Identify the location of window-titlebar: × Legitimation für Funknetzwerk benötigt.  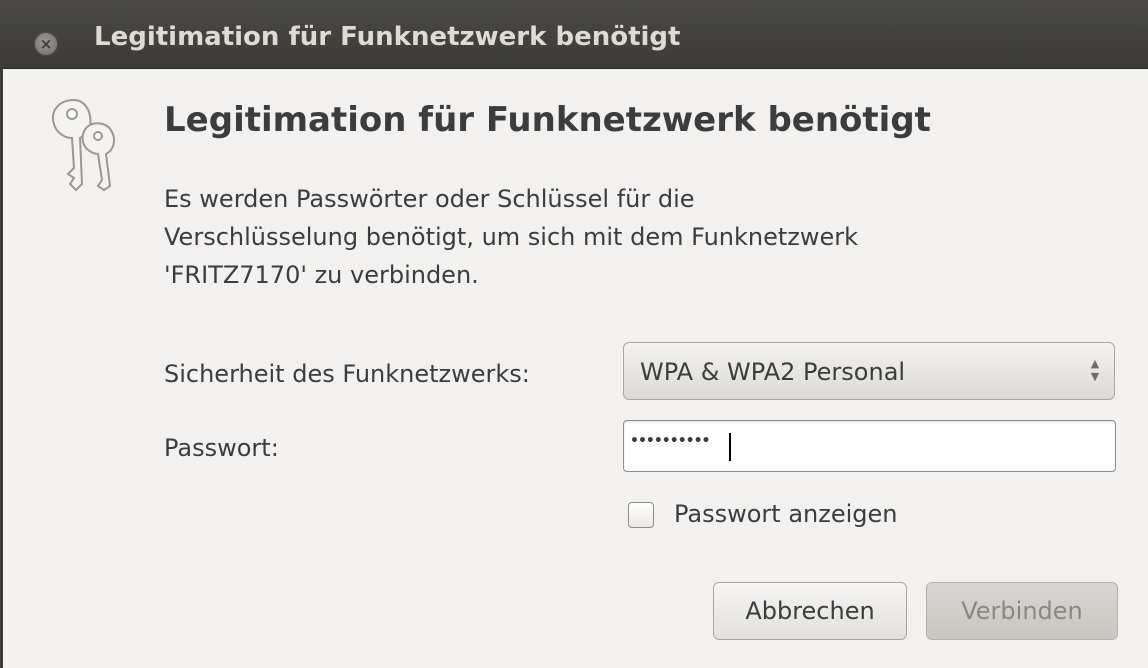
(574, 34).